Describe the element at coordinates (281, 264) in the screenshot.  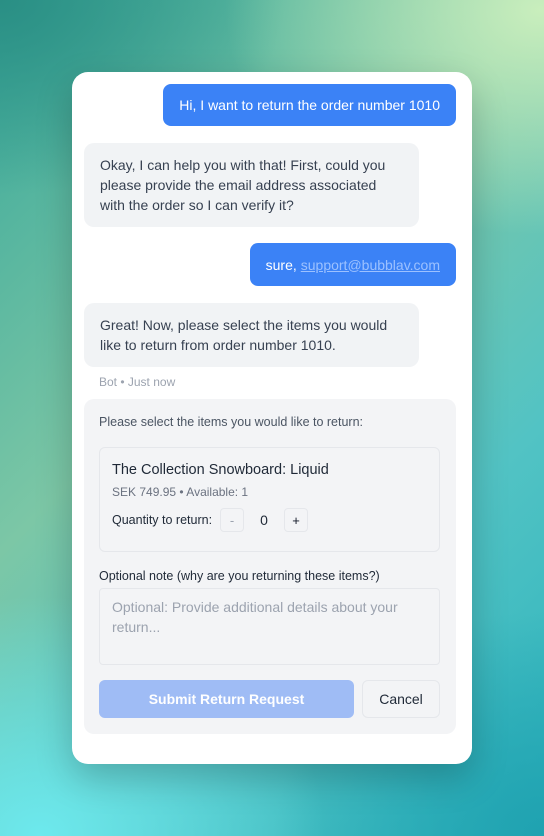
I see `user-message-text: sure,` at that location.